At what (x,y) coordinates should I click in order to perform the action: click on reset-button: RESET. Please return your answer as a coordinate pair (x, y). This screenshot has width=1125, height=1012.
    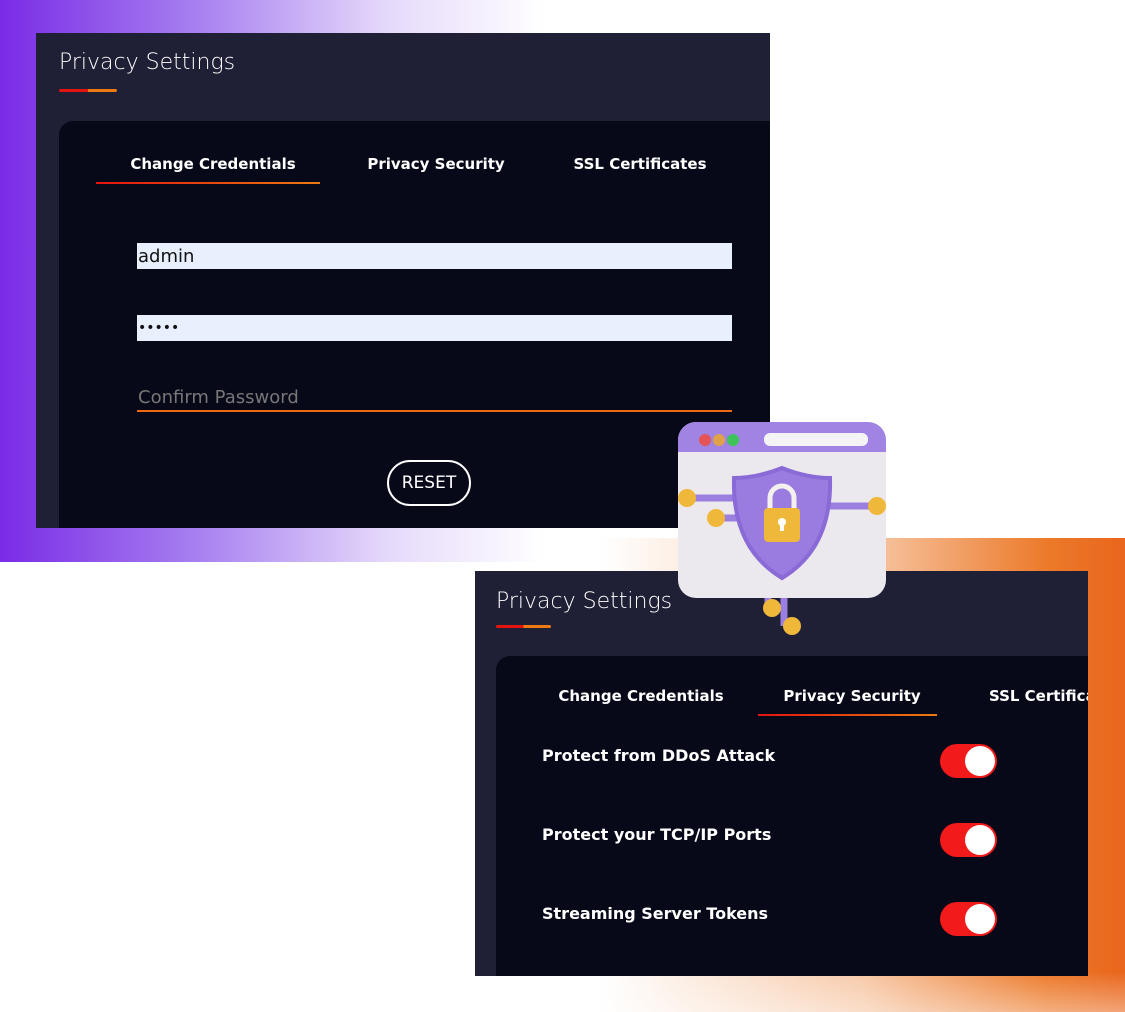
    Looking at the image, I should click on (429, 483).